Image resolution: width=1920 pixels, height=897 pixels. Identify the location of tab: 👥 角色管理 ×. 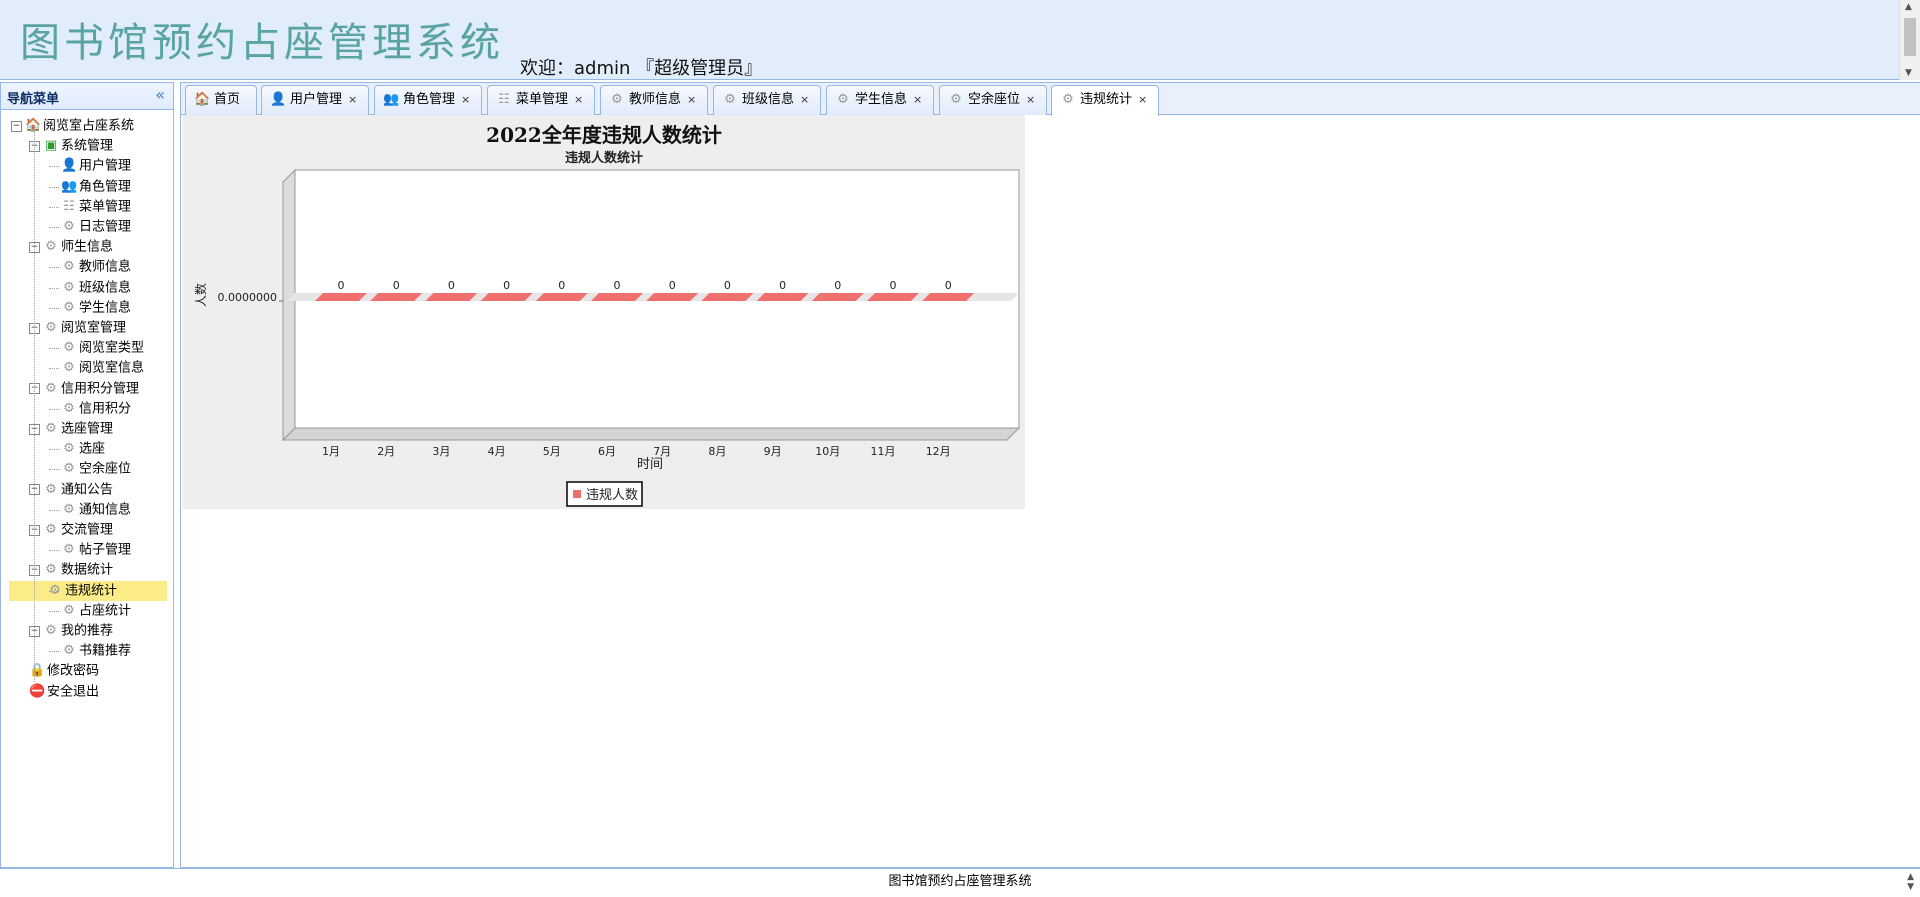
(428, 100).